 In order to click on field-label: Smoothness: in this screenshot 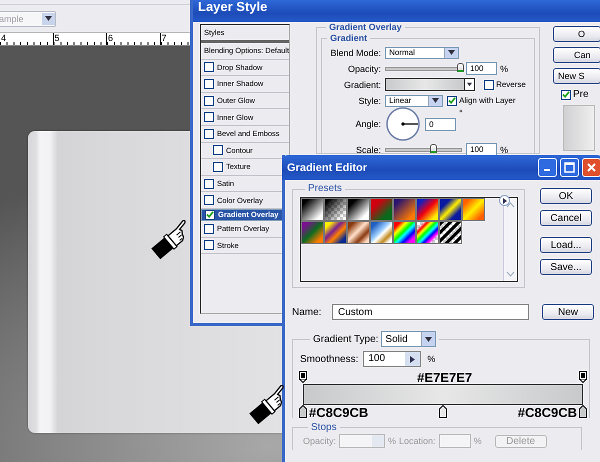, I will do `click(329, 359)`.